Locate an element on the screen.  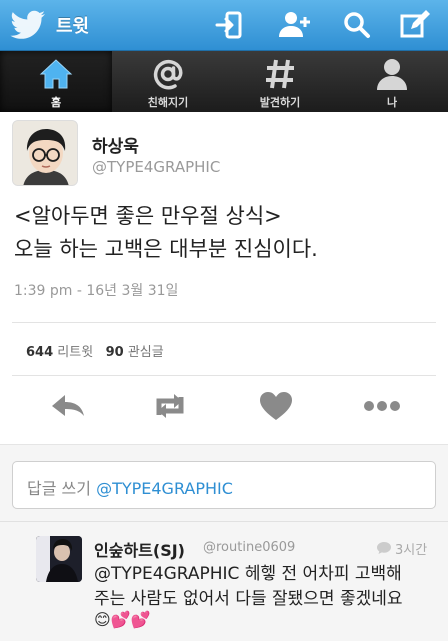
retweet-count: 644 is located at coordinates (39, 352).